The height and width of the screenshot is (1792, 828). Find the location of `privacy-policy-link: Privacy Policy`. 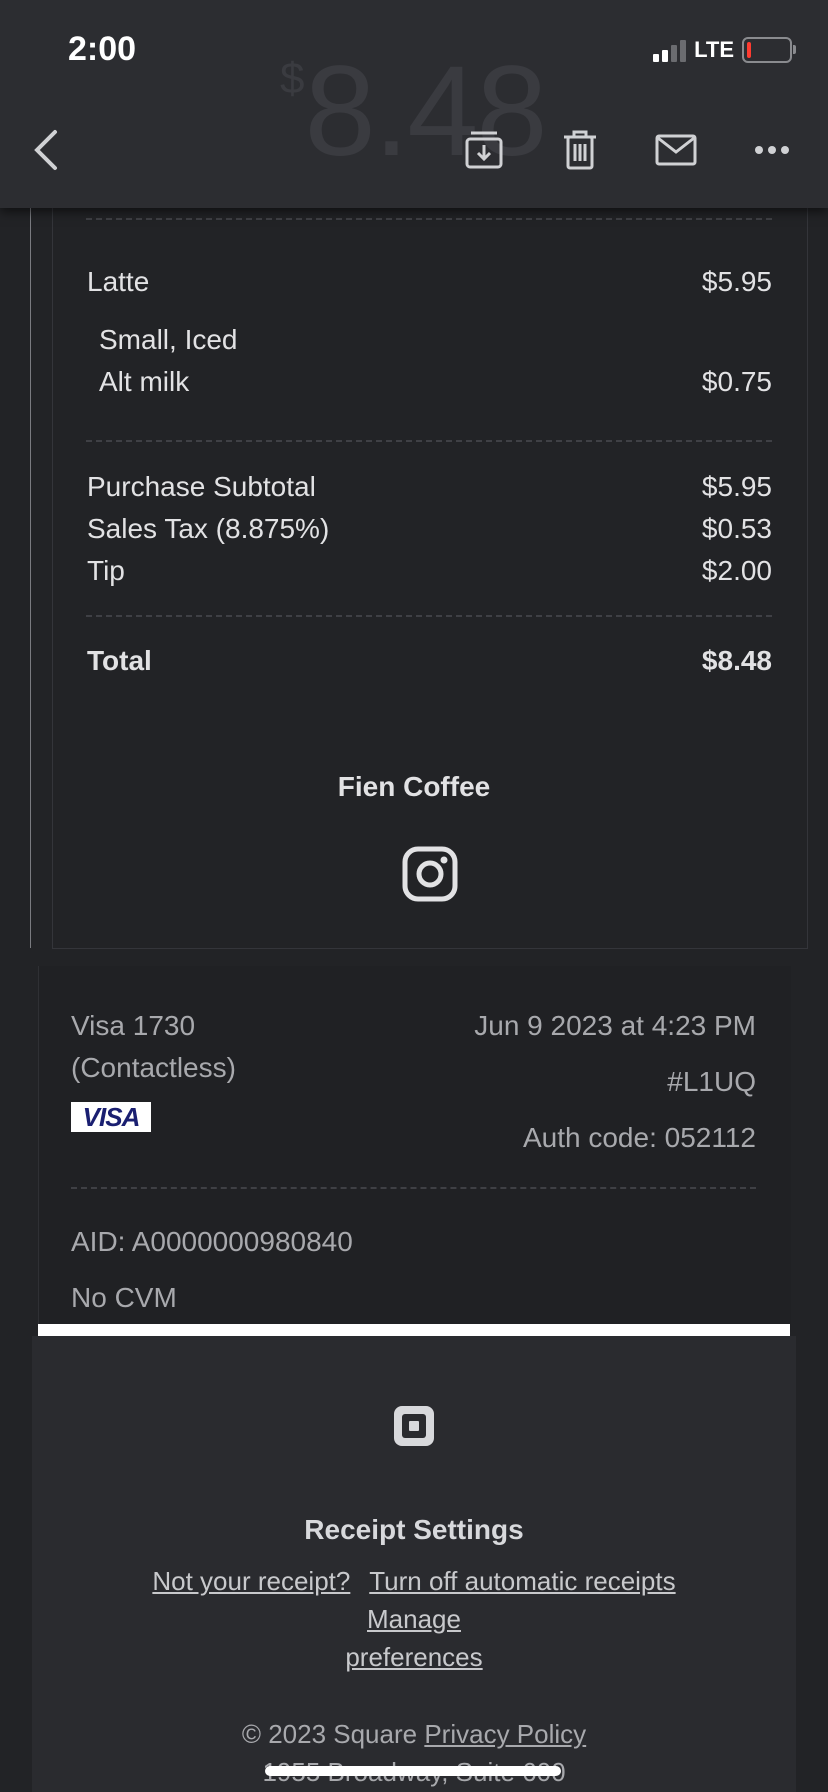

privacy-policy-link: Privacy Policy is located at coordinates (505, 1734).